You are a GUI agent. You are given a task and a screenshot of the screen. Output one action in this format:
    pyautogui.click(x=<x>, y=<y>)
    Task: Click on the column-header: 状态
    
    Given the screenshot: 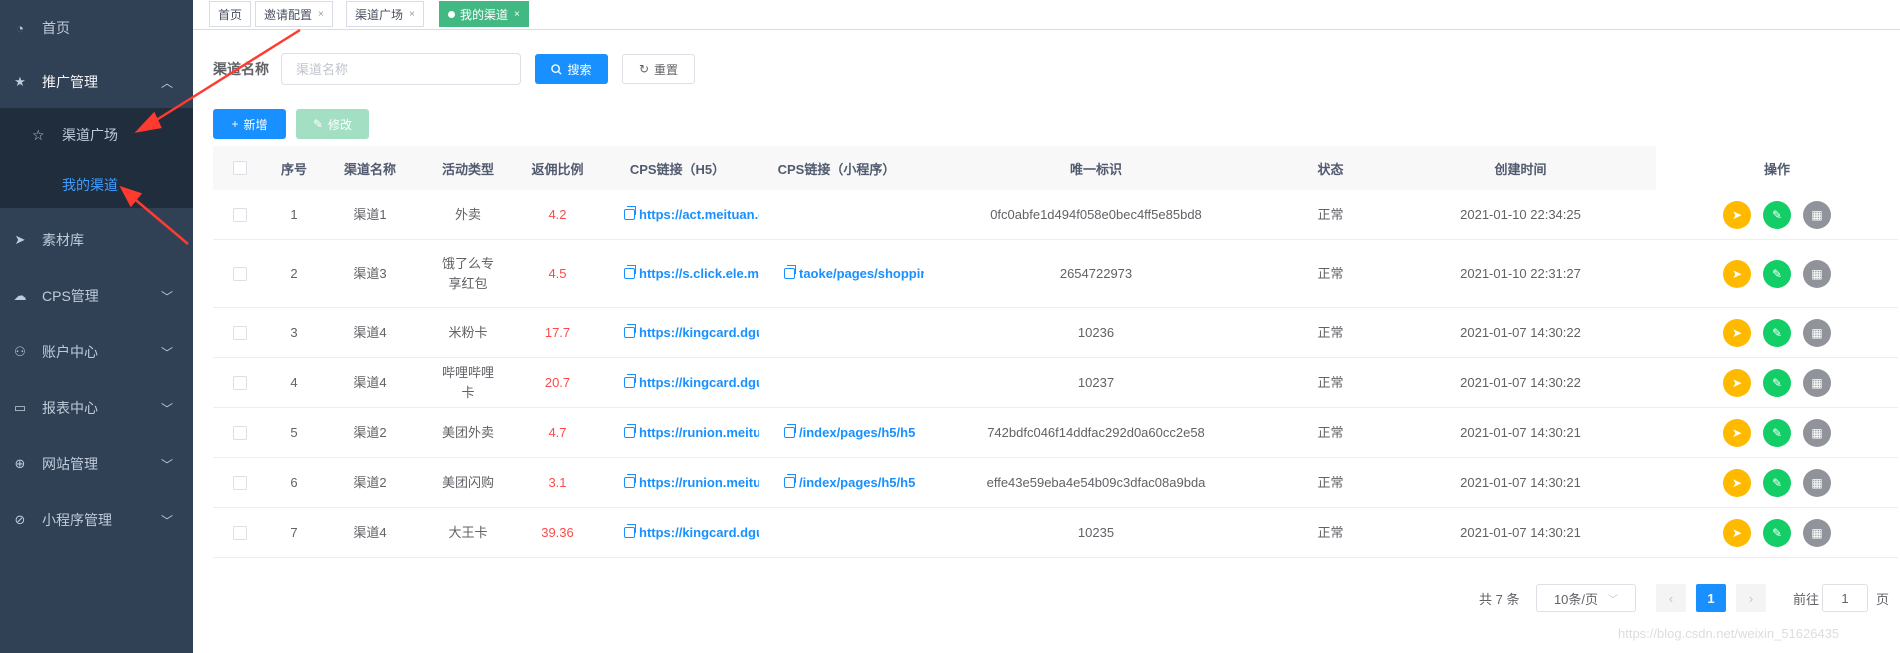 What is the action you would take?
    pyautogui.click(x=1330, y=169)
    